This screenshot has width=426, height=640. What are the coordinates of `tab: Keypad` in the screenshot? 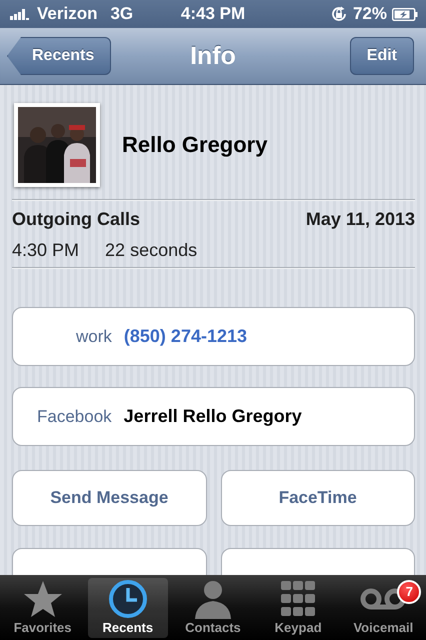 It's located at (298, 608).